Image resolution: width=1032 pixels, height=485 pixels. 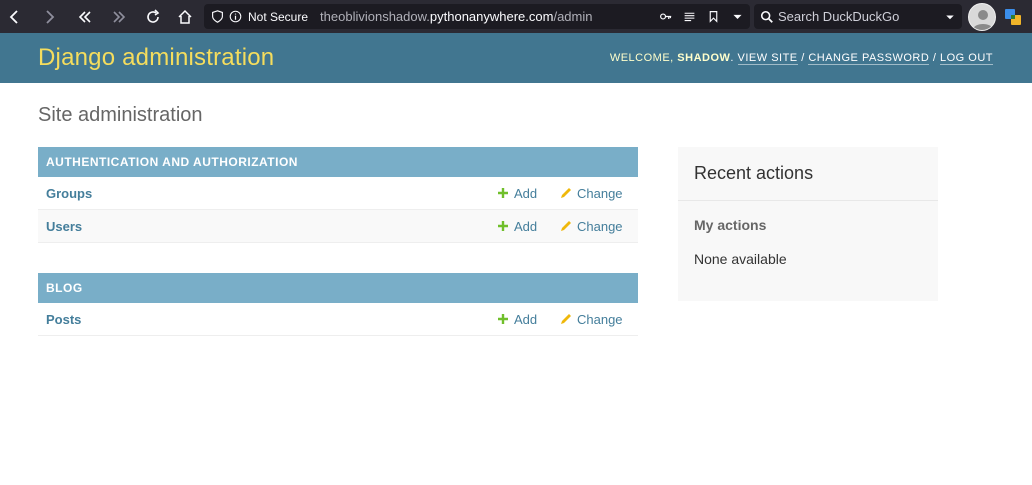 I want to click on home-icon, so click(x=185, y=16).